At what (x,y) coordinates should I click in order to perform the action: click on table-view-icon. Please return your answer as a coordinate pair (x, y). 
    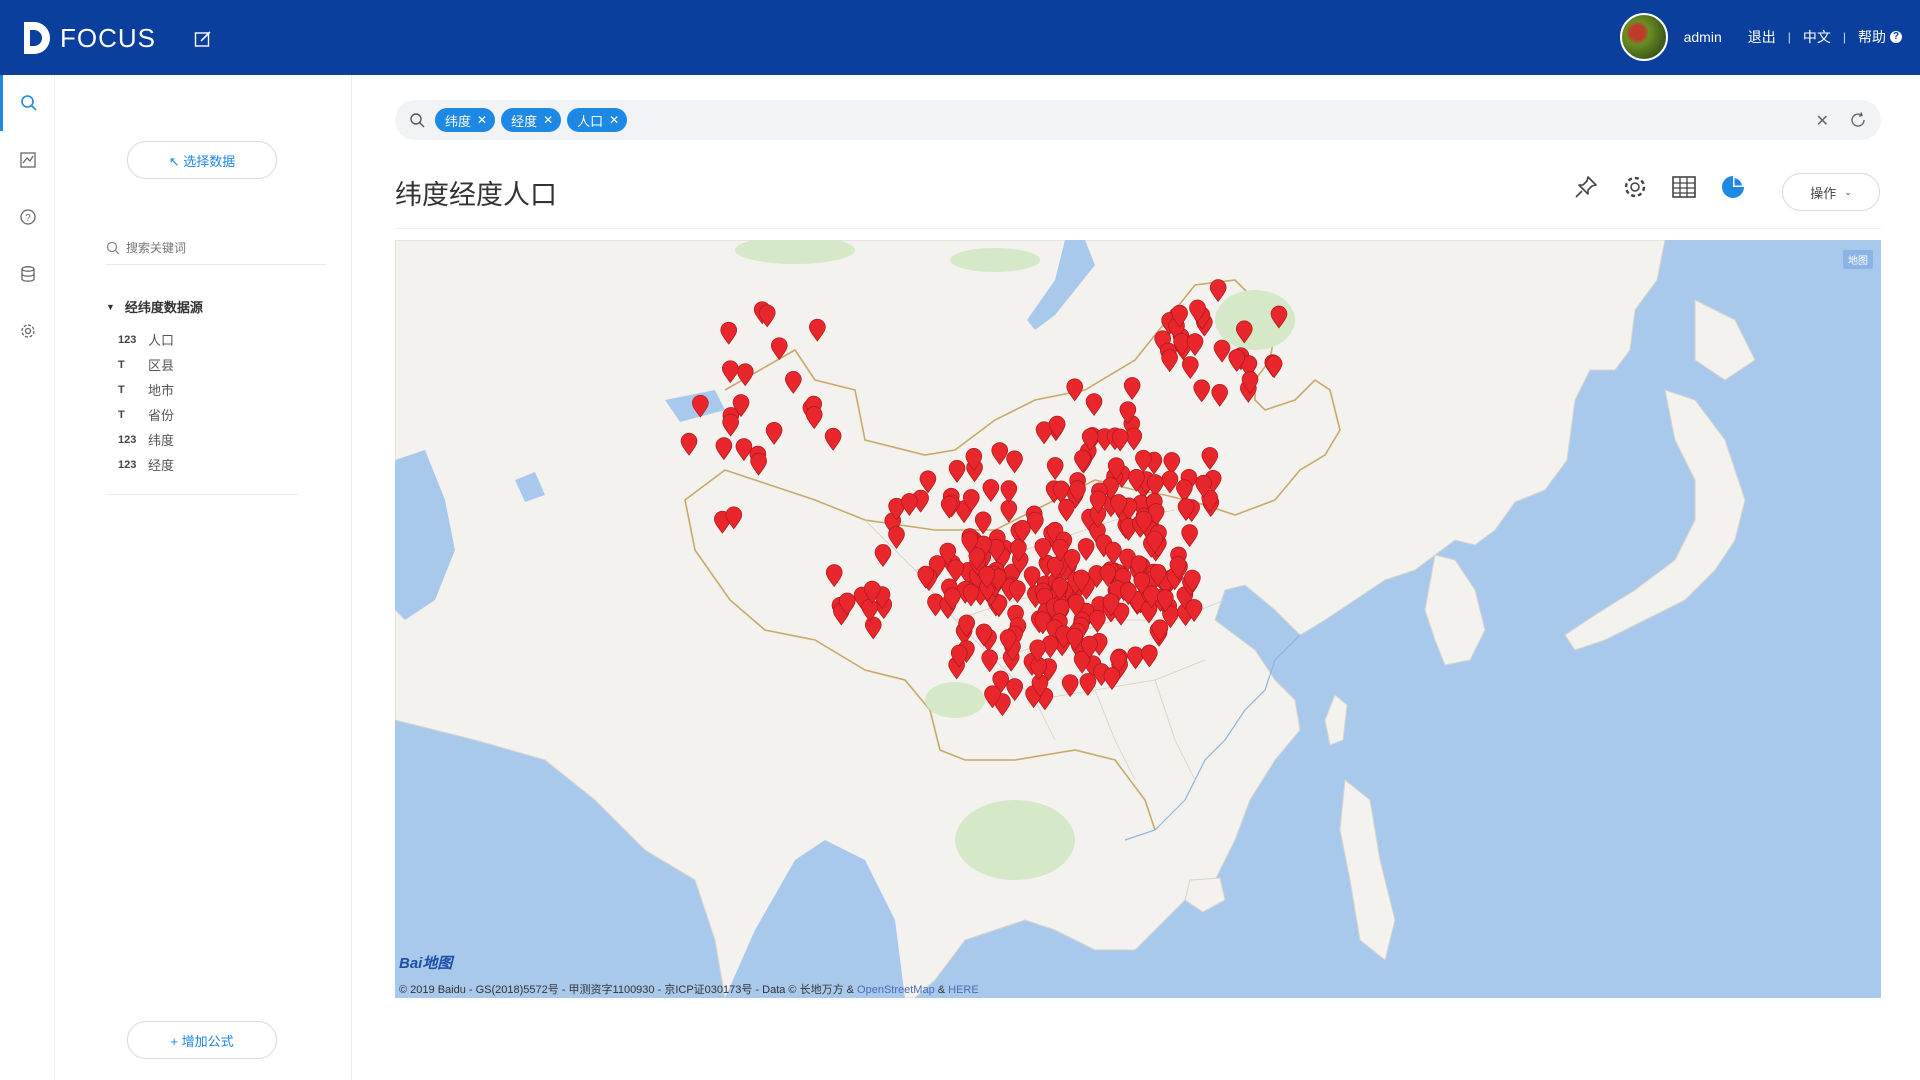
    Looking at the image, I should click on (1684, 187).